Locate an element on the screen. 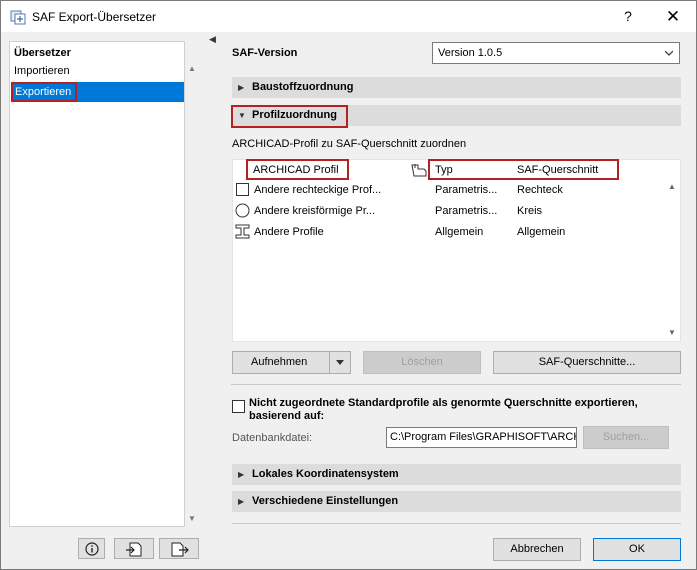 This screenshot has width=697, height=570. rectangle-profile-icon is located at coordinates (242, 189).